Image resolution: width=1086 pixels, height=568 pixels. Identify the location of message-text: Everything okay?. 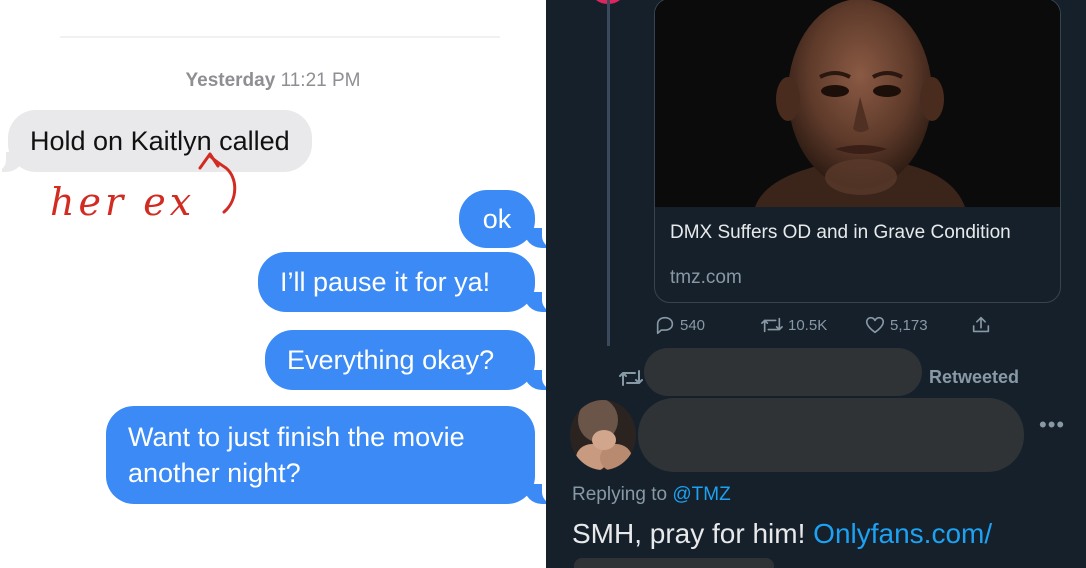
(391, 360).